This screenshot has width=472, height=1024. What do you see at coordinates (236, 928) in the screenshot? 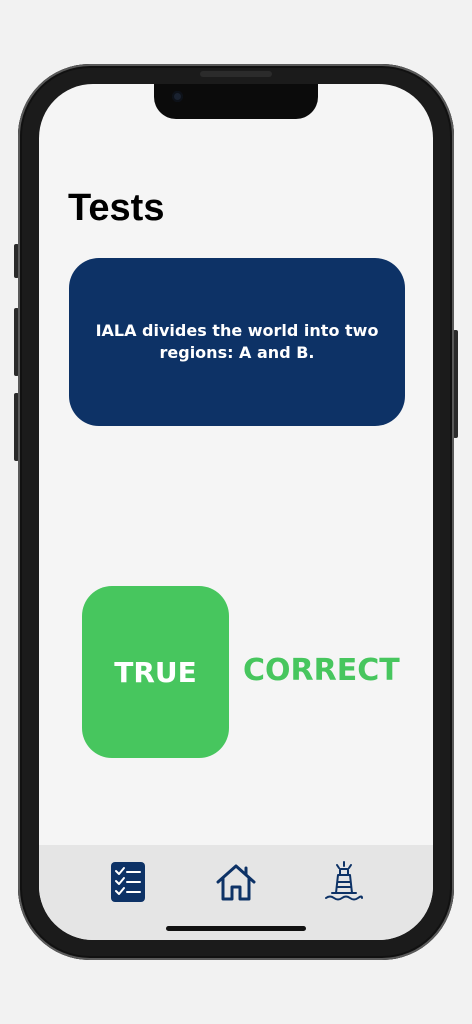
I see `home-indicator` at bounding box center [236, 928].